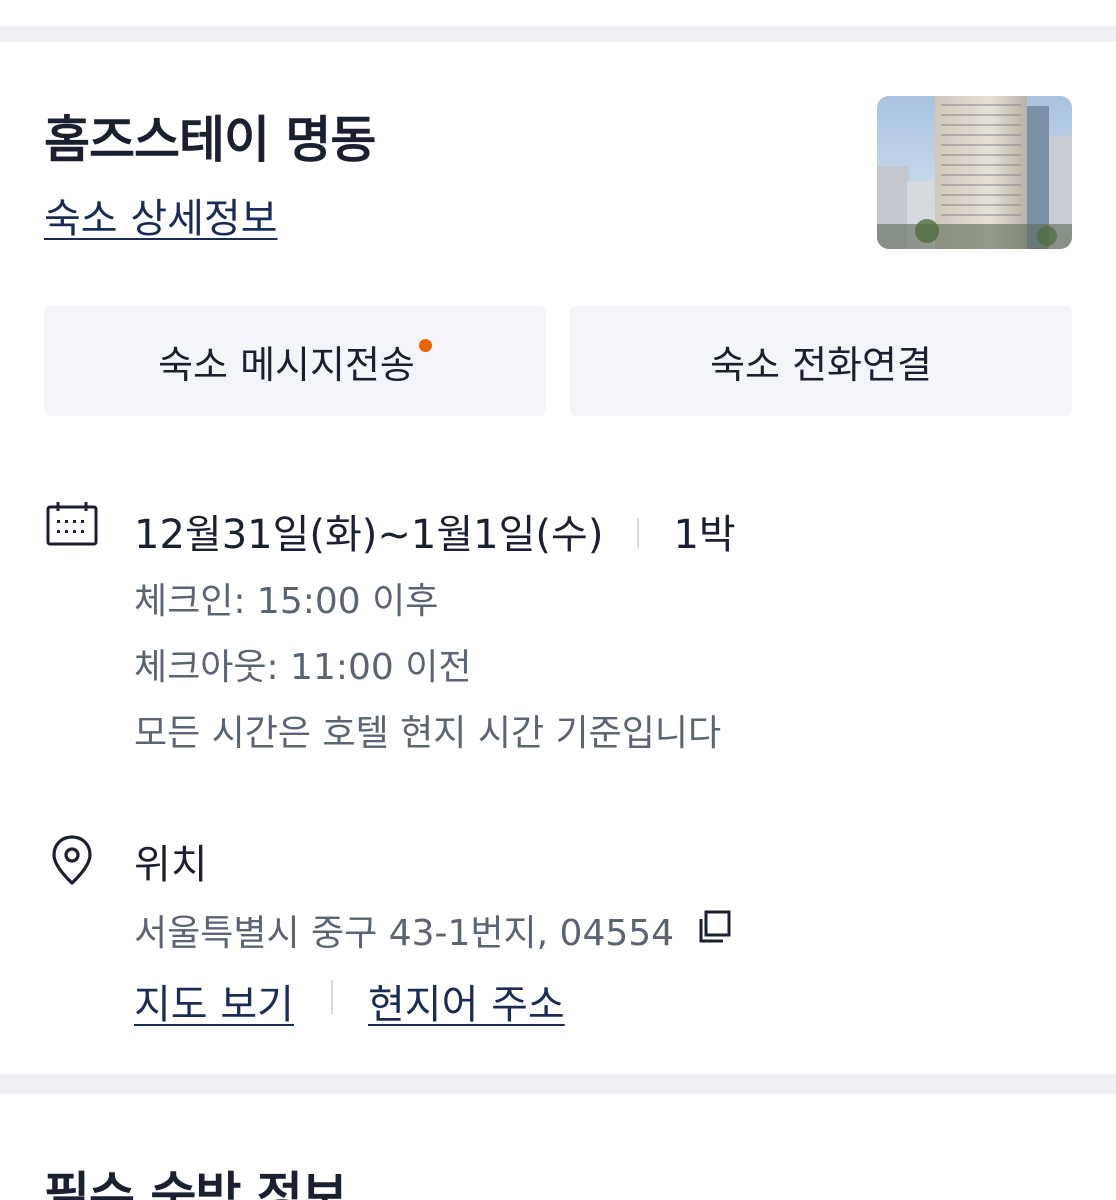  I want to click on address-text: 서울특별시 중구 43-1번지, 04554, so click(404, 933).